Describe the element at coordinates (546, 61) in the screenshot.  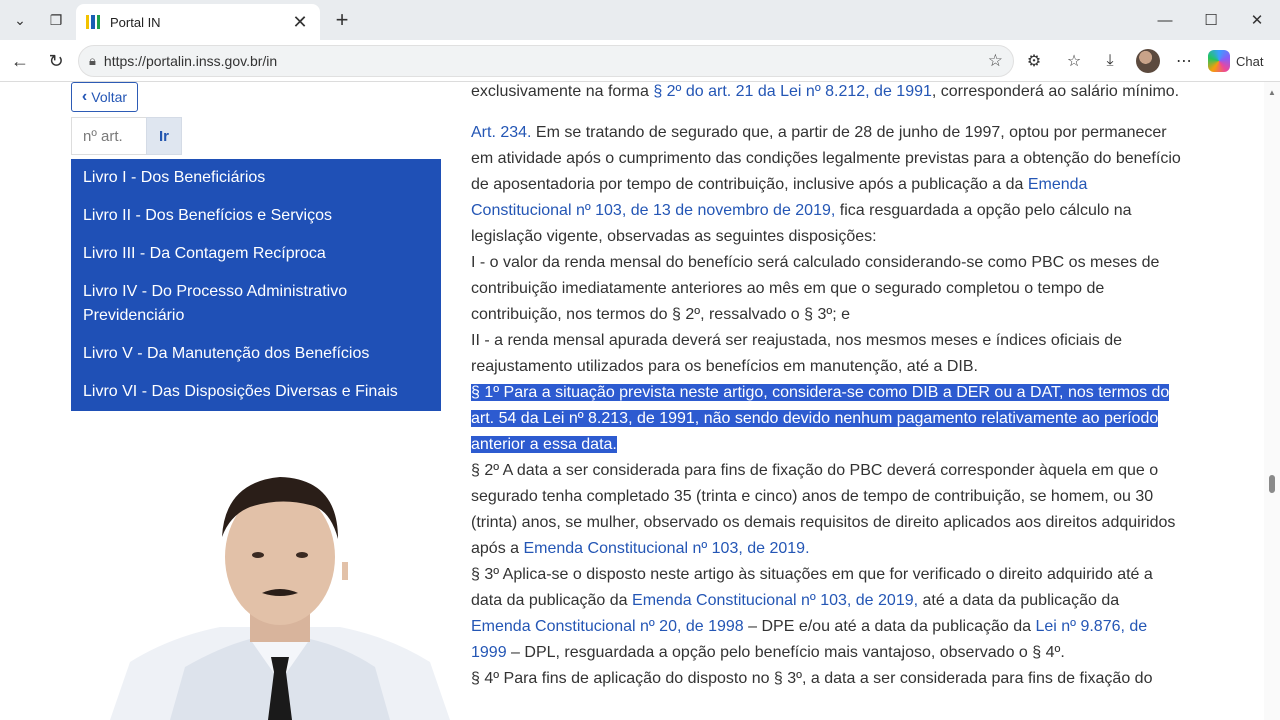
I see `address-bar: 🔒︎ https://portalin.inss.gov.br/in ☆` at that location.